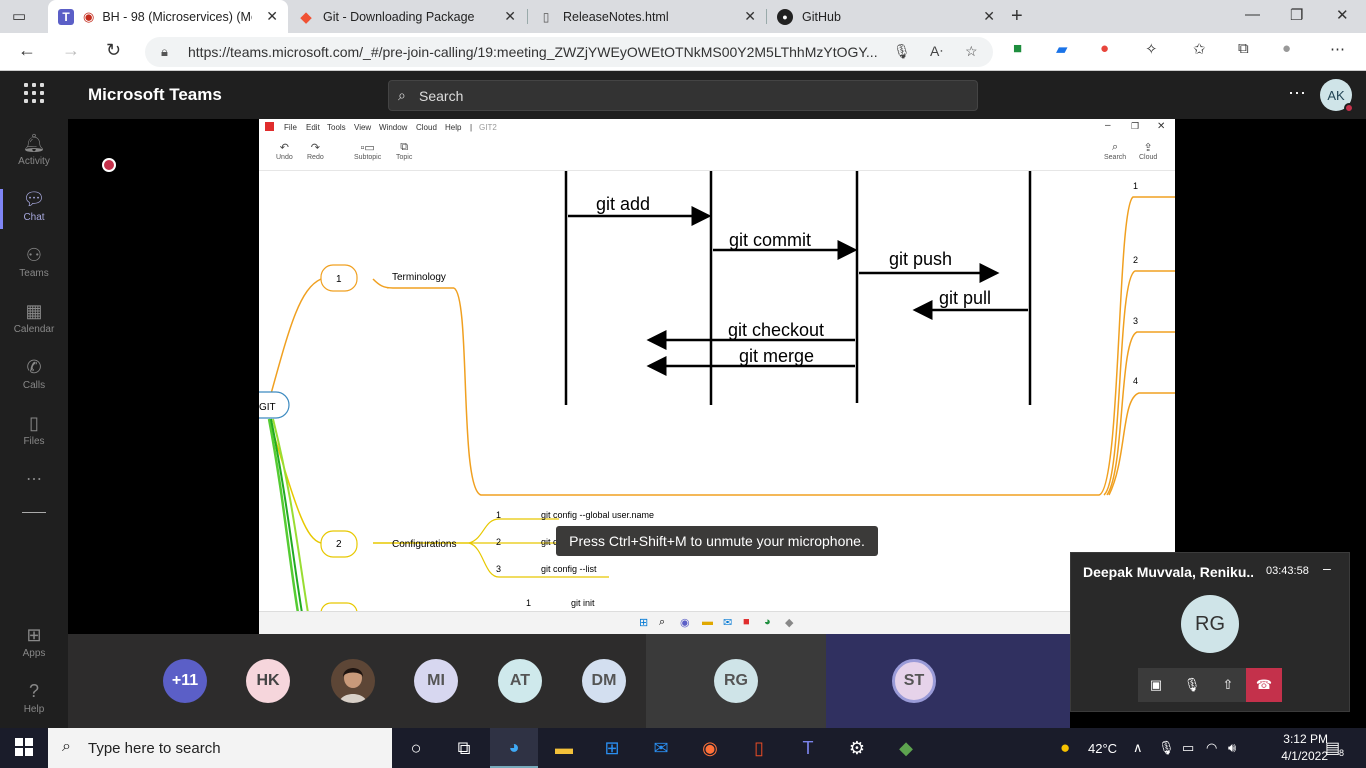 The width and height of the screenshot is (1366, 768). What do you see at coordinates (34, 435) in the screenshot?
I see `rail-item-files: ▯ Files` at bounding box center [34, 435].